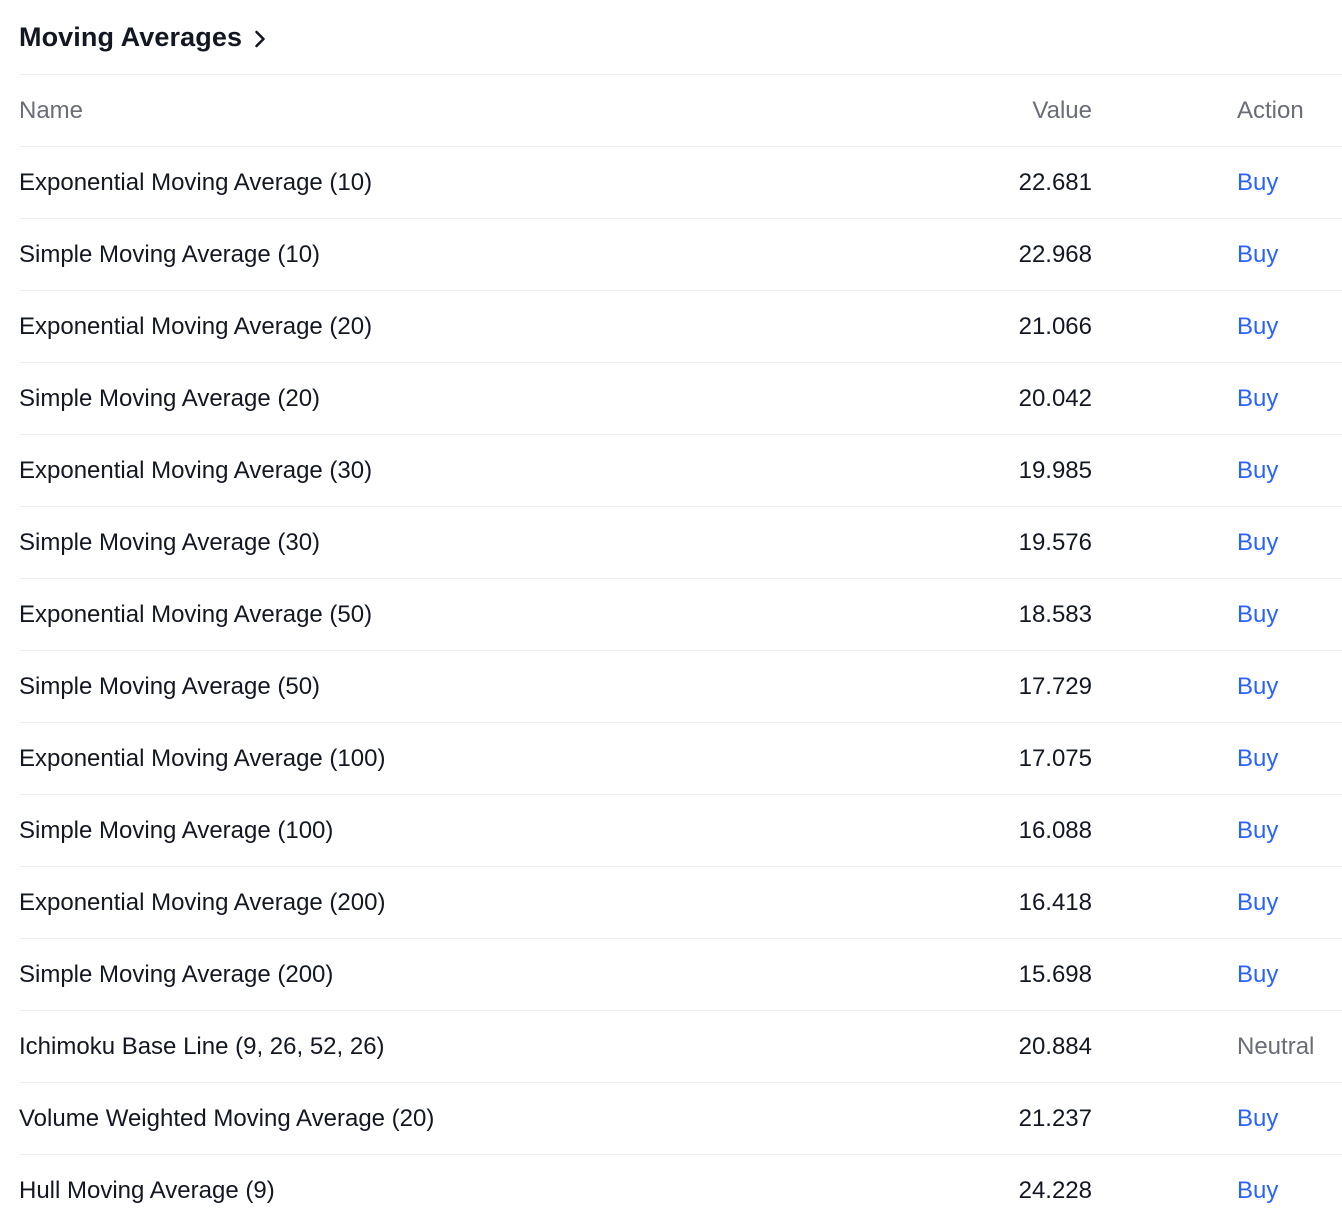 The image size is (1342, 1232). What do you see at coordinates (995, 614) in the screenshot?
I see `indicator-value: 18.583` at bounding box center [995, 614].